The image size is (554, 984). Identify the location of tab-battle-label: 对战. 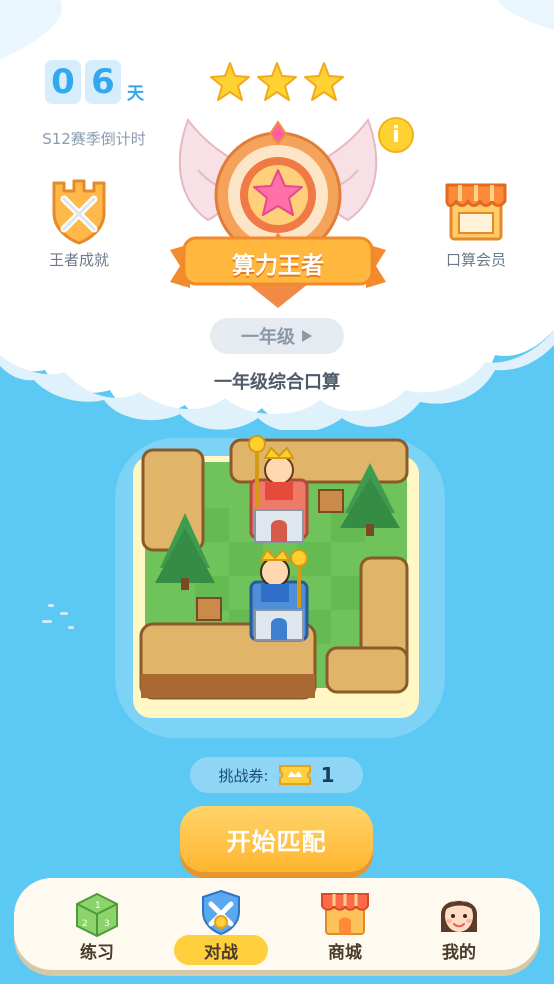
(221, 953).